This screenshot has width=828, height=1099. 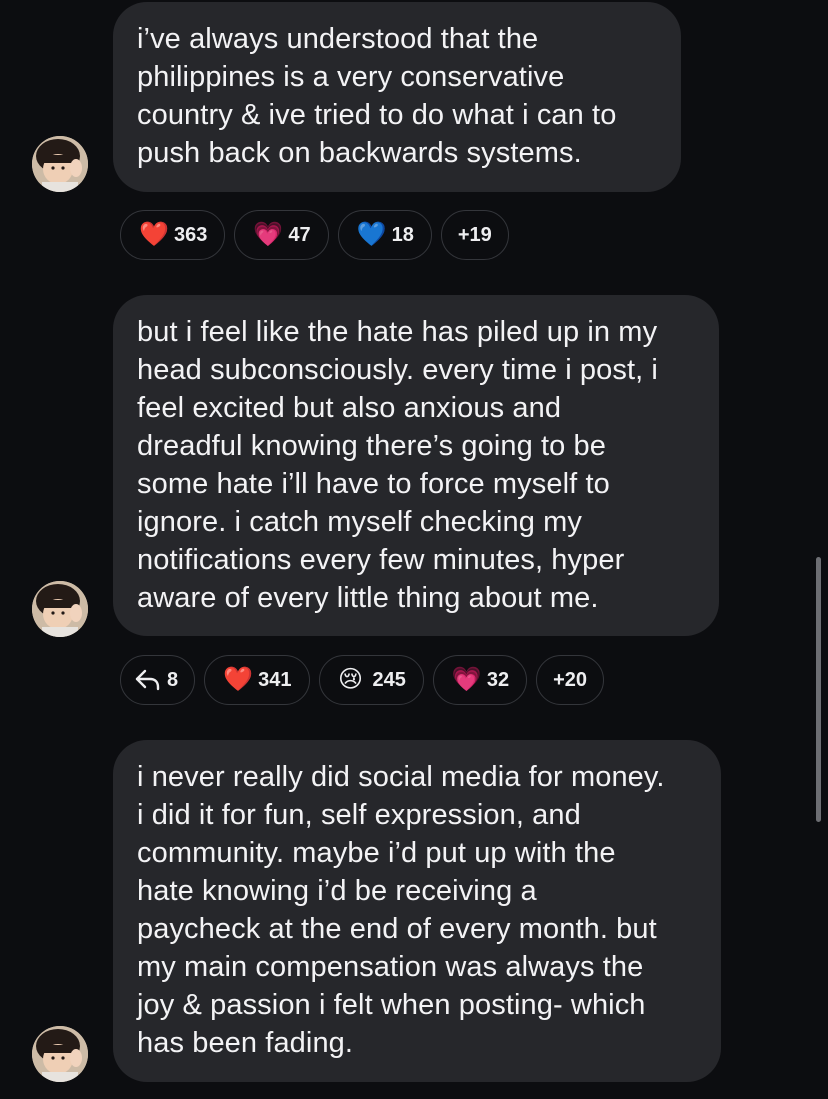 I want to click on reaction-count: 245, so click(x=389, y=679).